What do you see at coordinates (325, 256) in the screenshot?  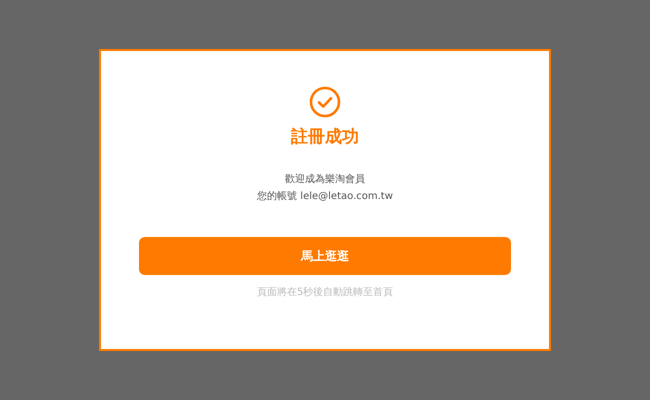 I see `shop-now-button: 馬上逛逛` at bounding box center [325, 256].